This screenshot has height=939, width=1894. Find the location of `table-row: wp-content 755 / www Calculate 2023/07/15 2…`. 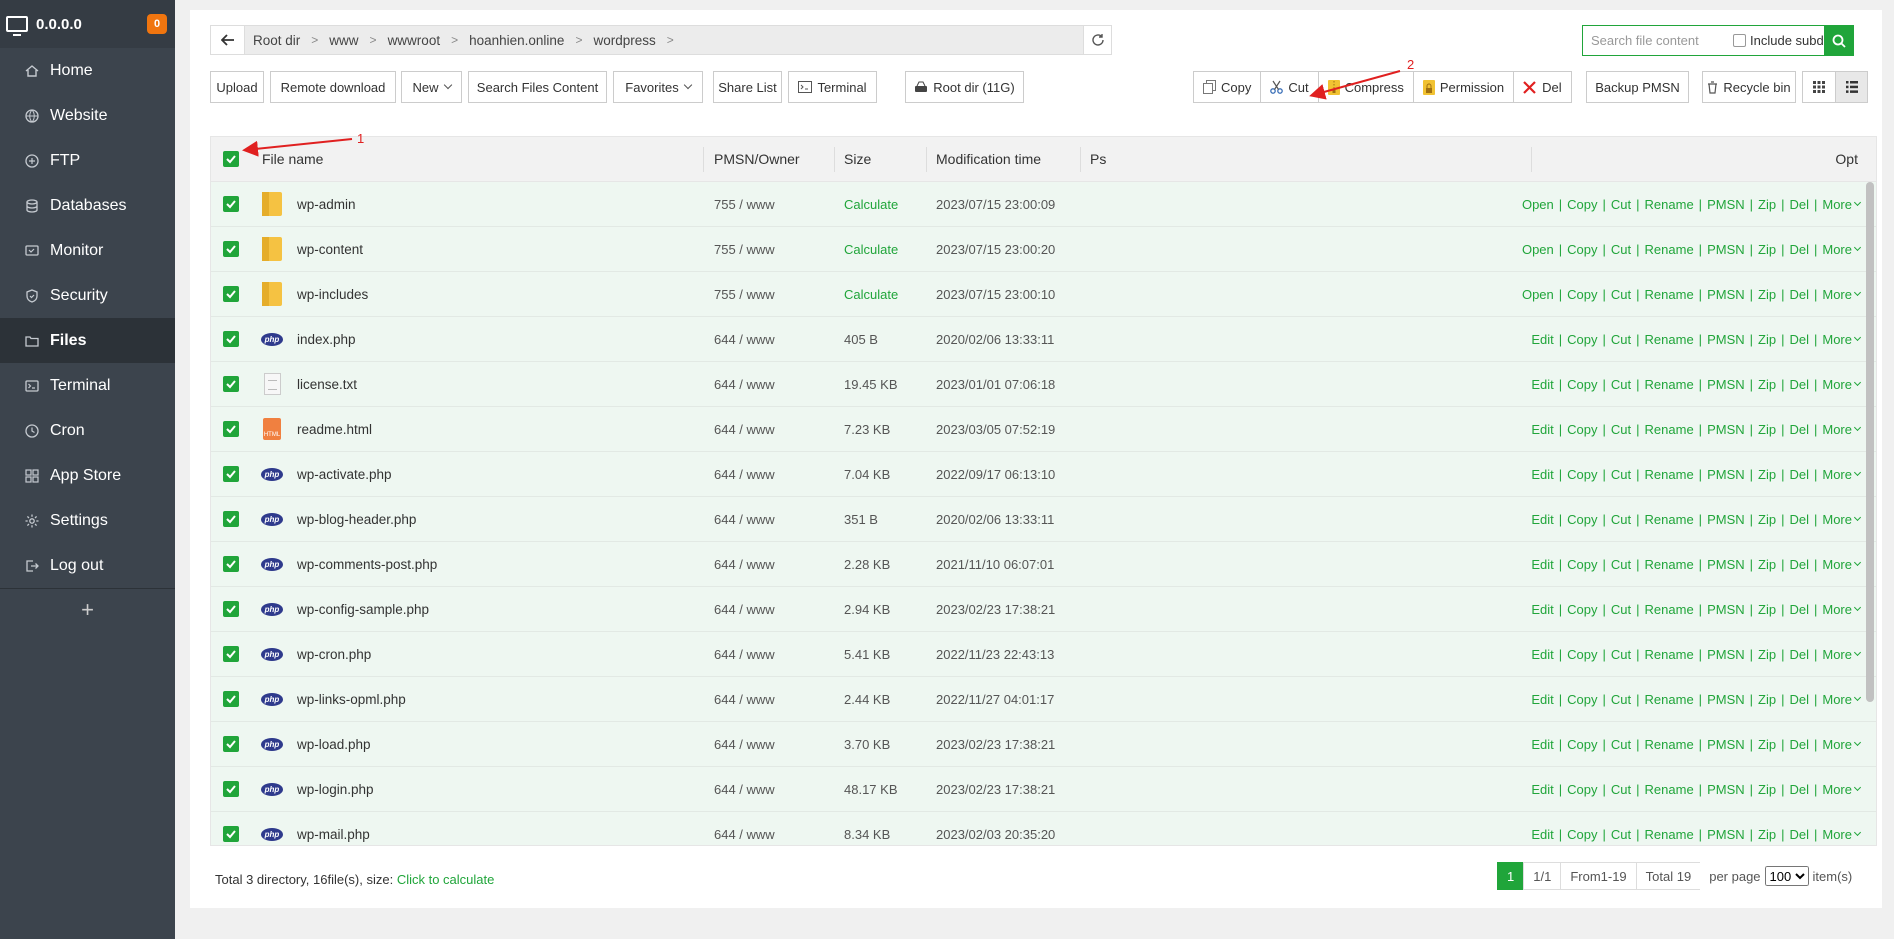

table-row: wp-content 755 / www Calculate 2023/07/15 2… is located at coordinates (1043, 249).